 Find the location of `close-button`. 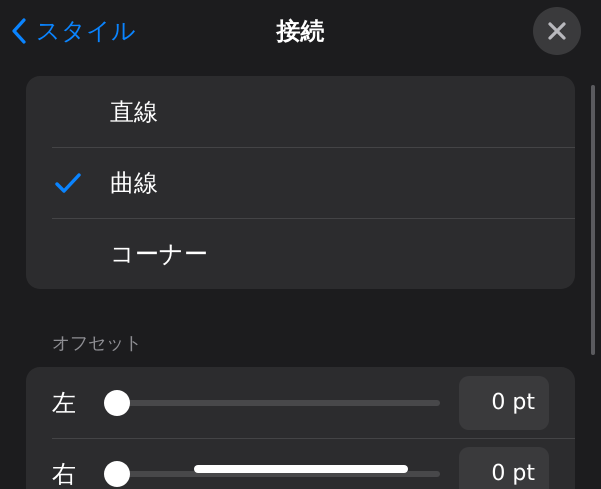

close-button is located at coordinates (557, 31).